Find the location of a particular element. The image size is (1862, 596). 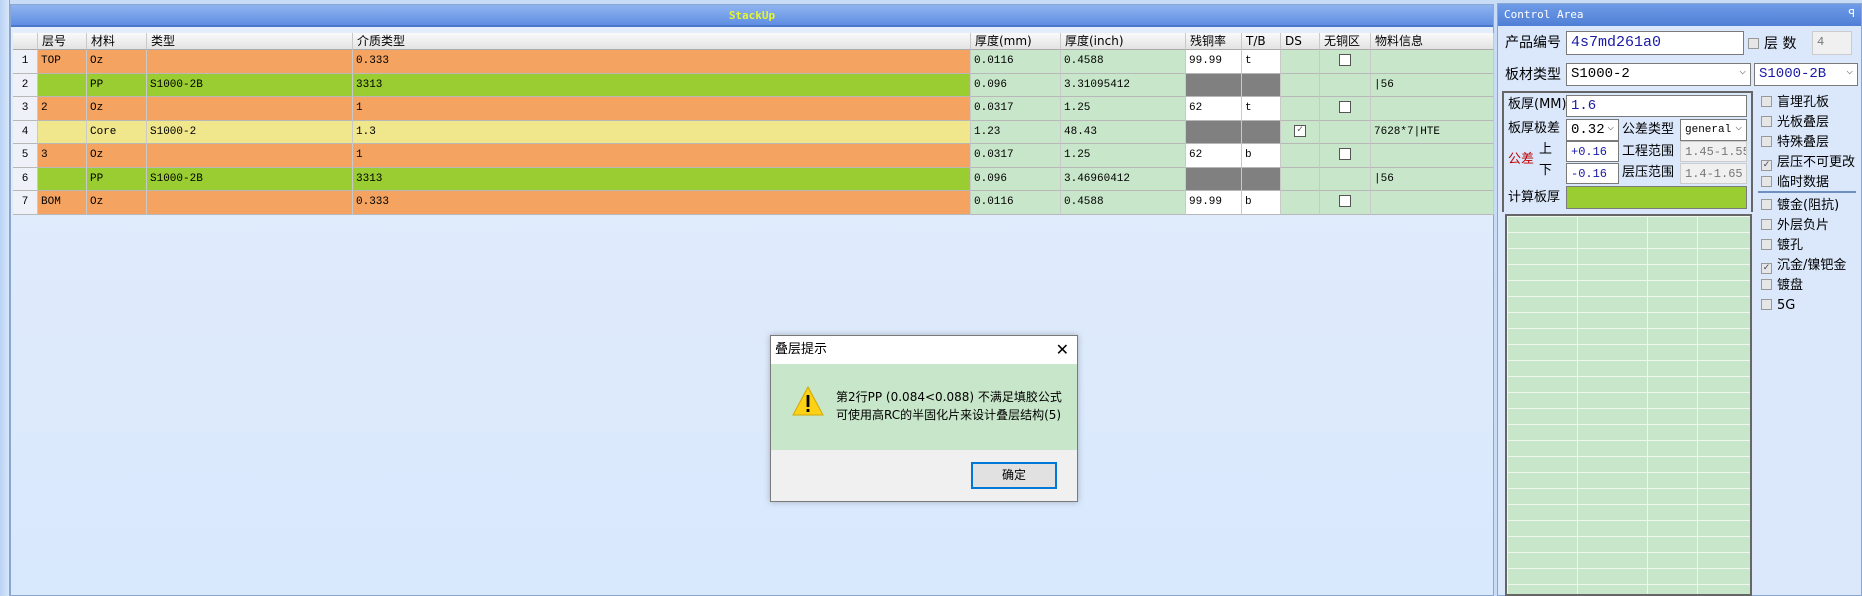

cell-layer: TOP is located at coordinates (62, 62).